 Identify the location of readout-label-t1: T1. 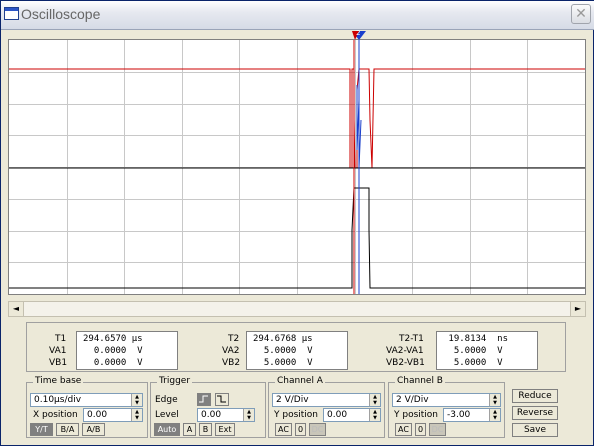
(61, 339).